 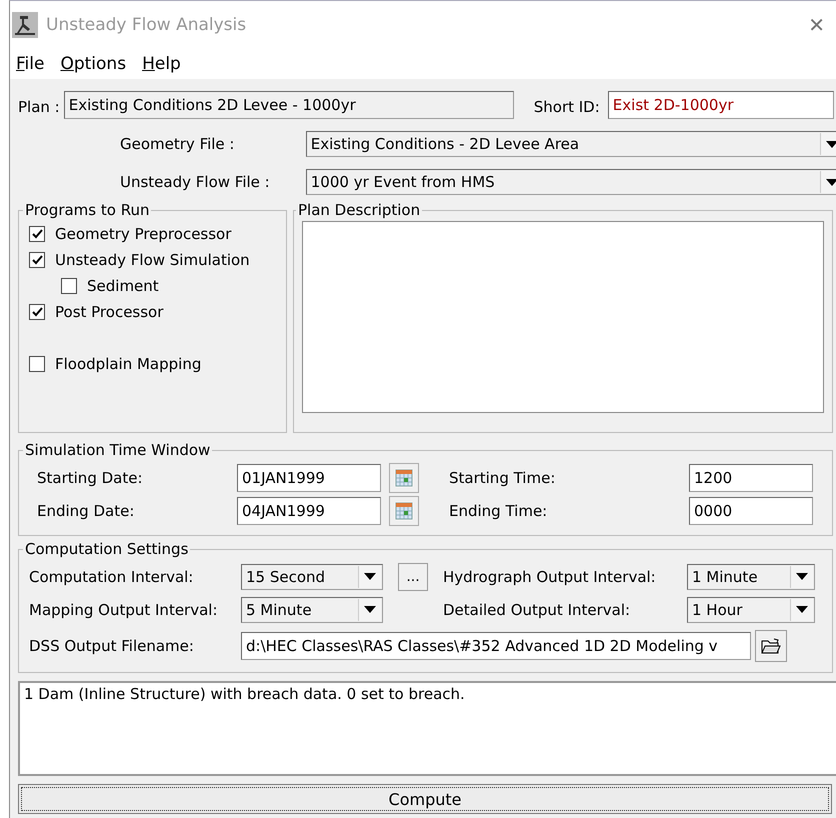 I want to click on app-icon, so click(x=25, y=25).